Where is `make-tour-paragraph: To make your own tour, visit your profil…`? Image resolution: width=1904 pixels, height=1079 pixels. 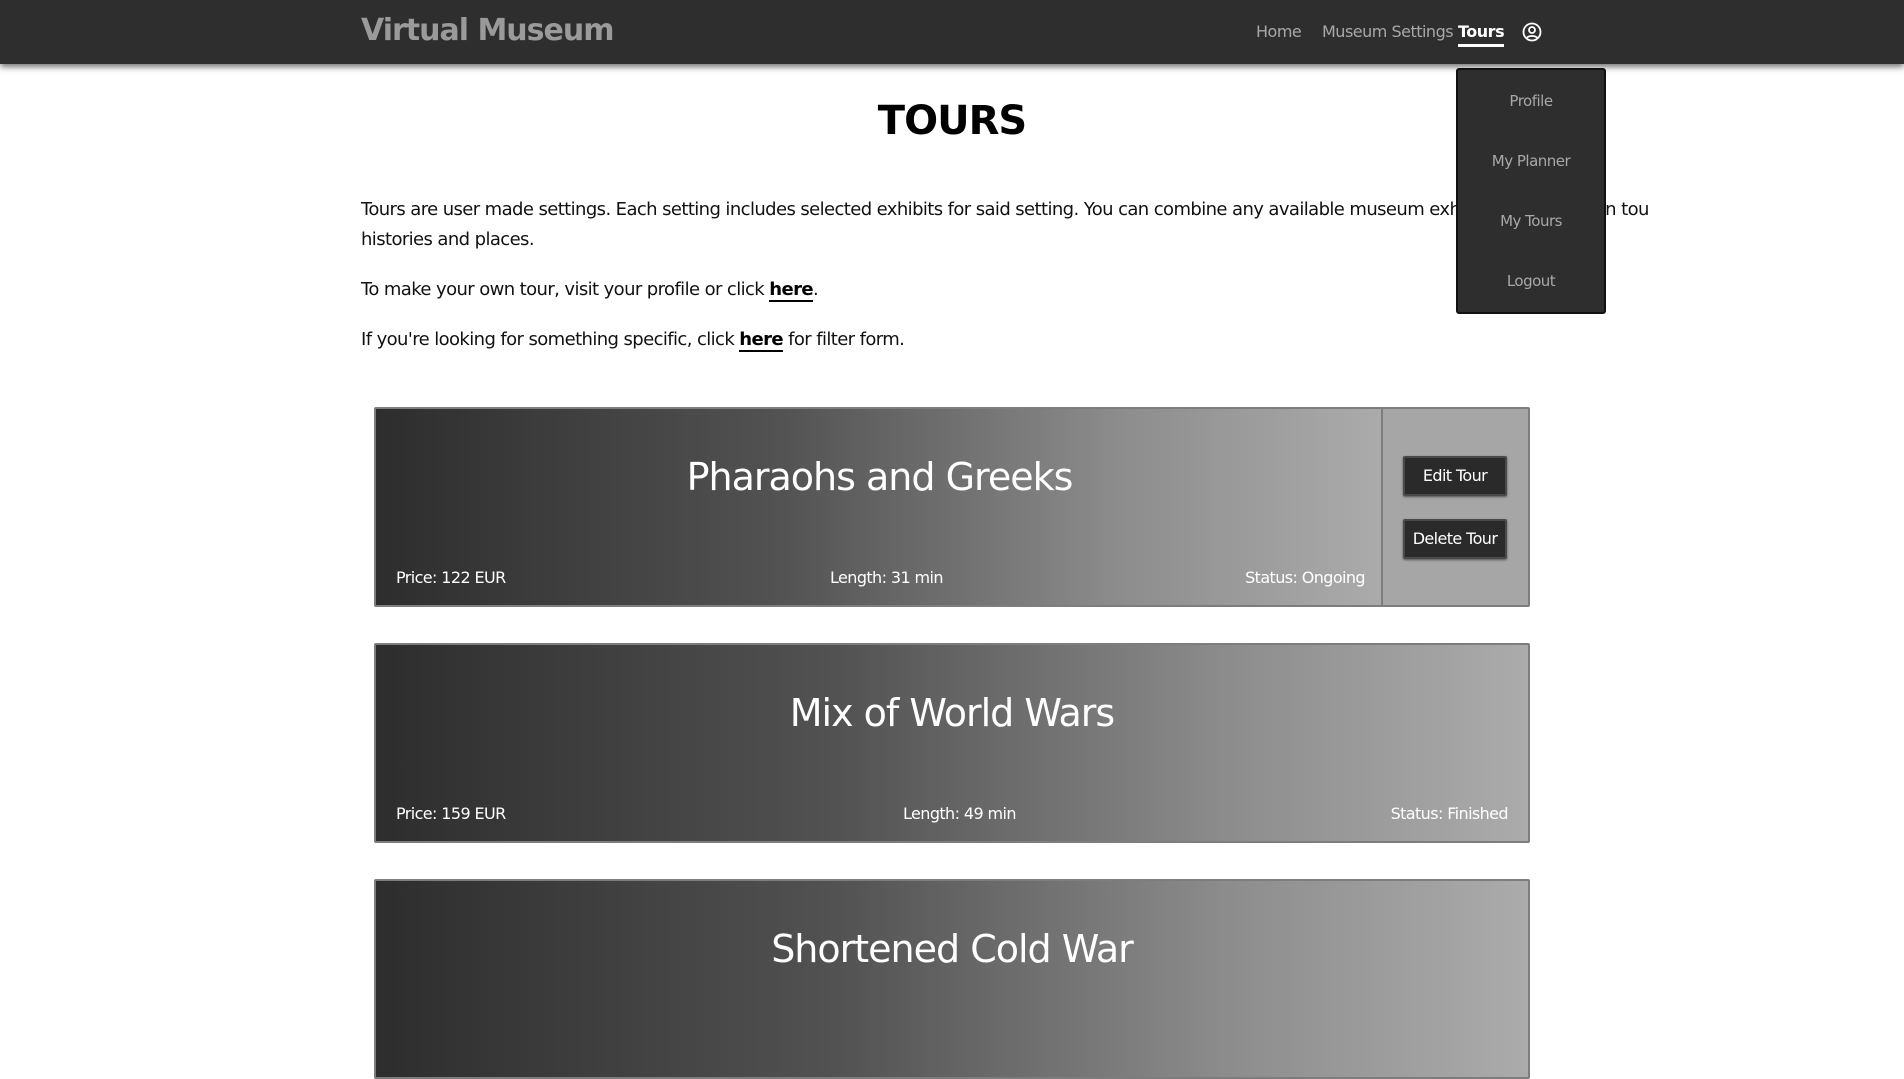 make-tour-paragraph: To make your own tour, visit your profil… is located at coordinates (590, 290).